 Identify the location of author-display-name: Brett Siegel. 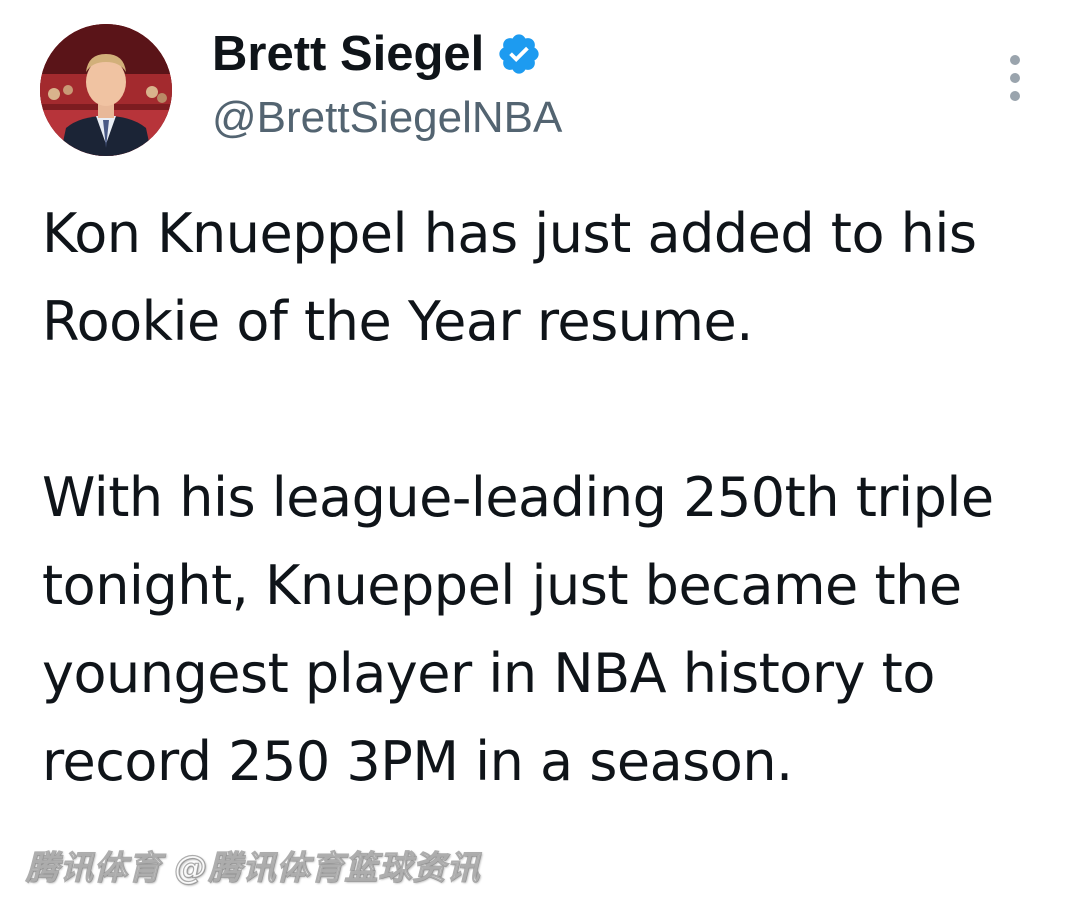
(348, 54).